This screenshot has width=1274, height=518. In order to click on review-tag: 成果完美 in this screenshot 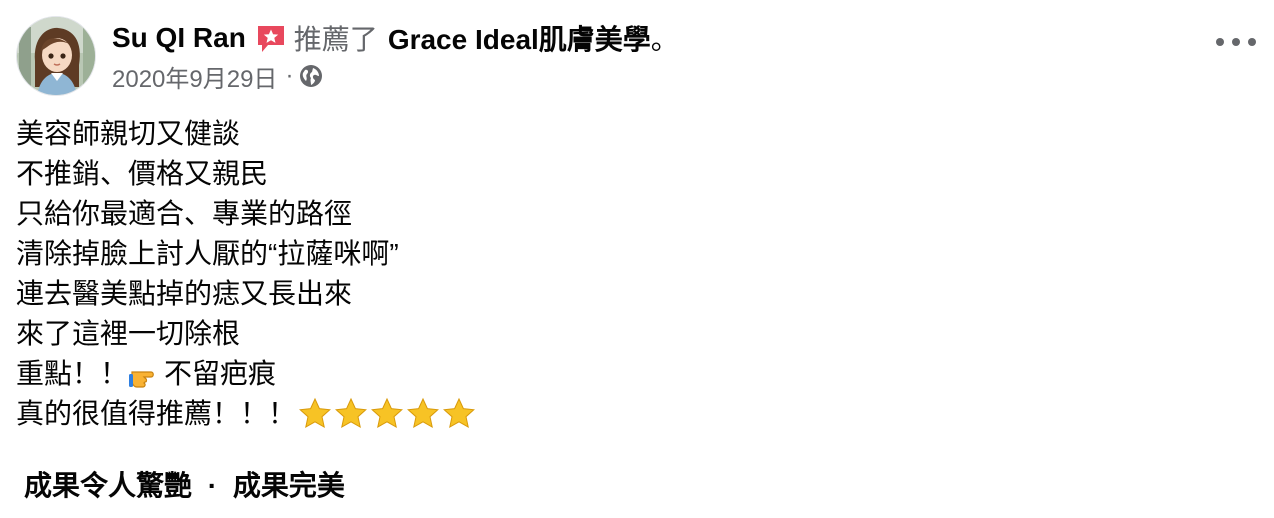, I will do `click(288, 485)`.